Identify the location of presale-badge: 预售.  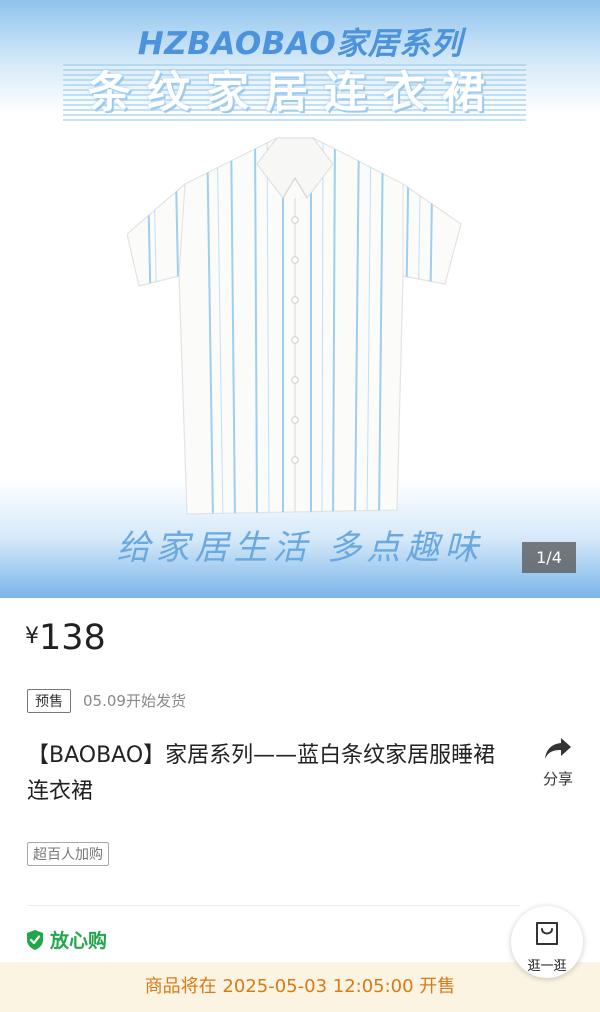
(49, 700).